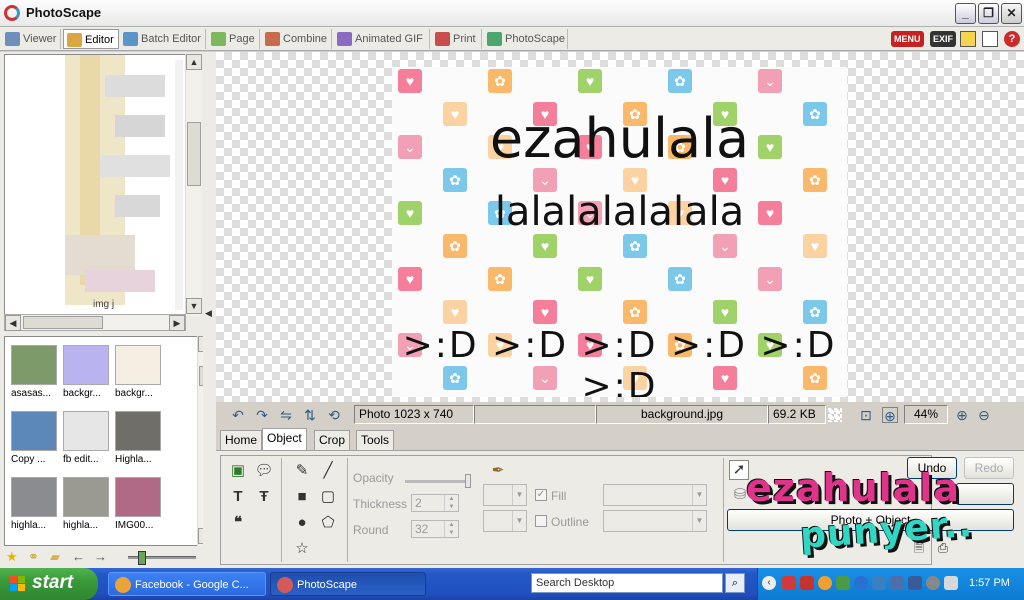  Describe the element at coordinates (984, 415) in the screenshot. I see `zoom-out-icon: ⊖` at that location.